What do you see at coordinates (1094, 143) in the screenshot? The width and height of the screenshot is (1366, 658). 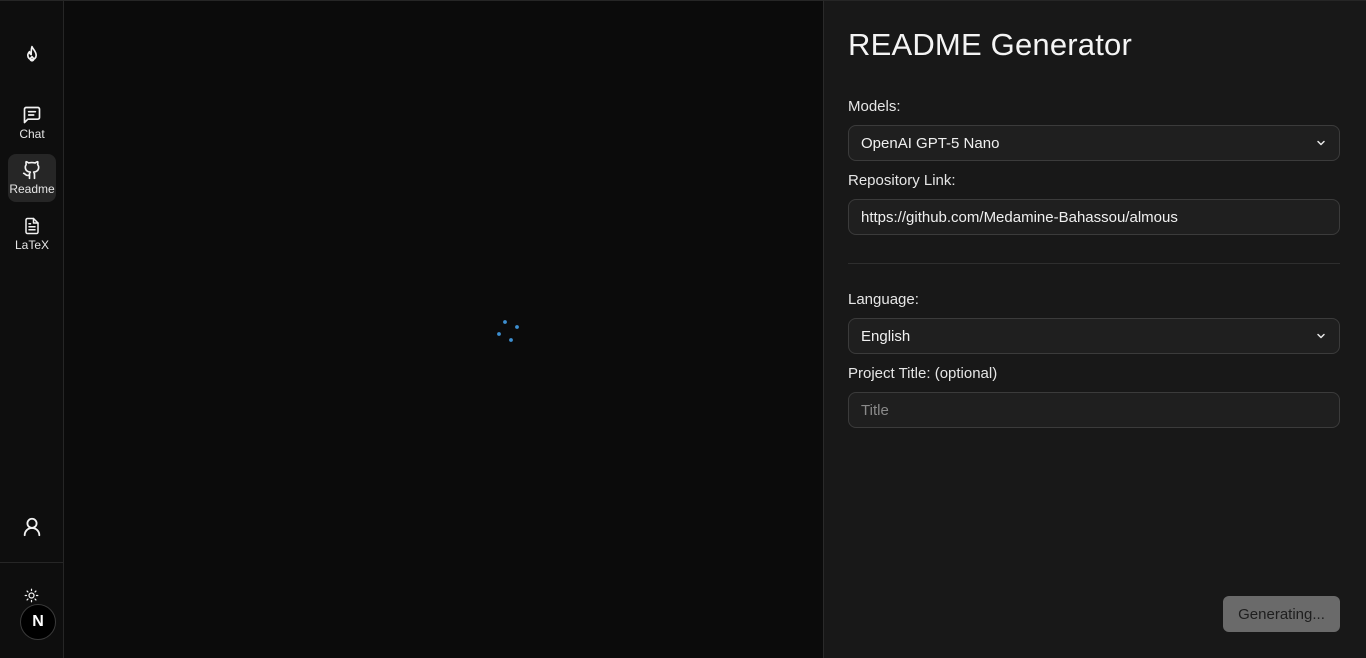 I see `models-select: OpenAI GPT-5 Nano` at bounding box center [1094, 143].